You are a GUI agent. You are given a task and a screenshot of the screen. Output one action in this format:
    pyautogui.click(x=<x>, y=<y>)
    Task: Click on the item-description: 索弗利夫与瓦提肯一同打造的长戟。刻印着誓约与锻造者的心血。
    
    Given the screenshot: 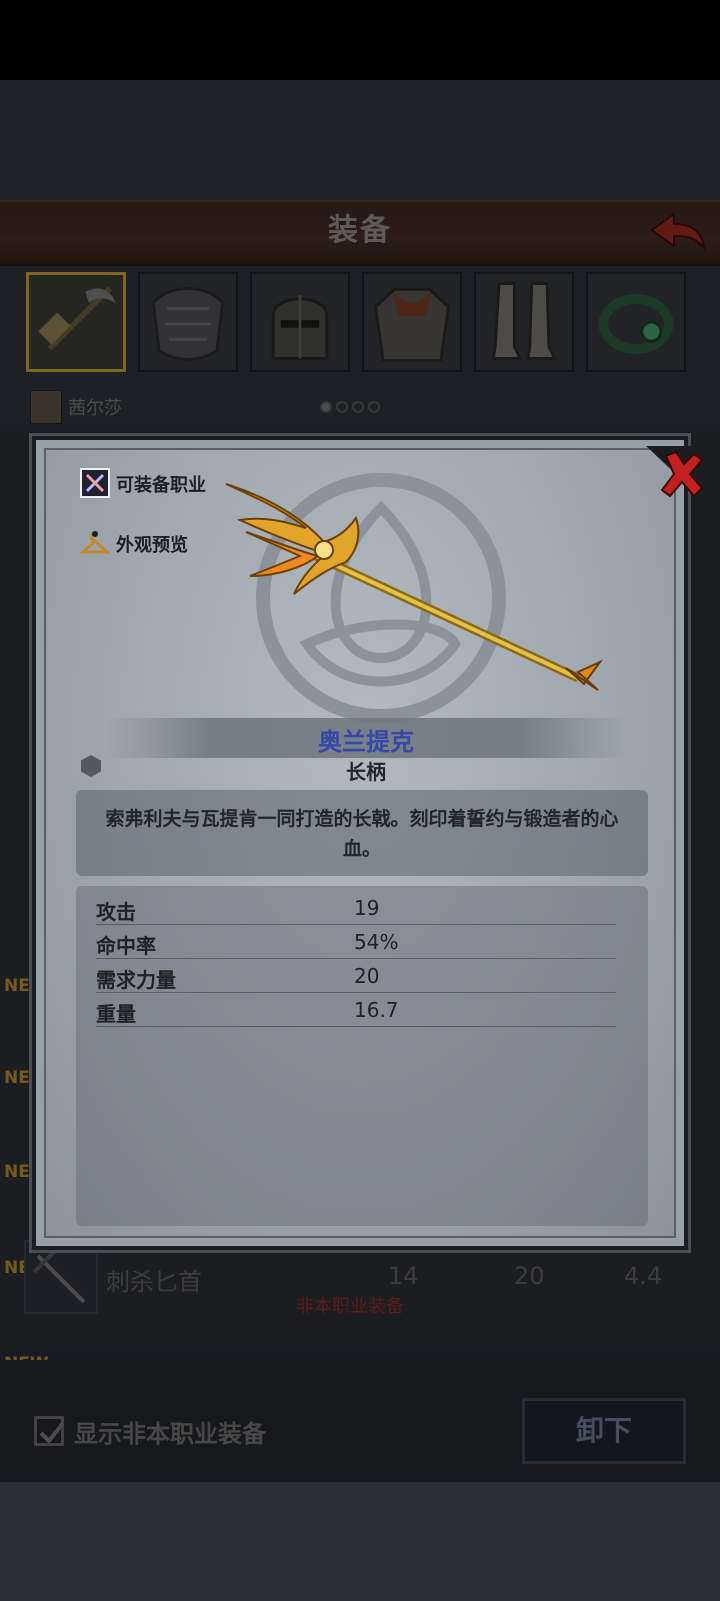 What is the action you would take?
    pyautogui.click(x=362, y=834)
    